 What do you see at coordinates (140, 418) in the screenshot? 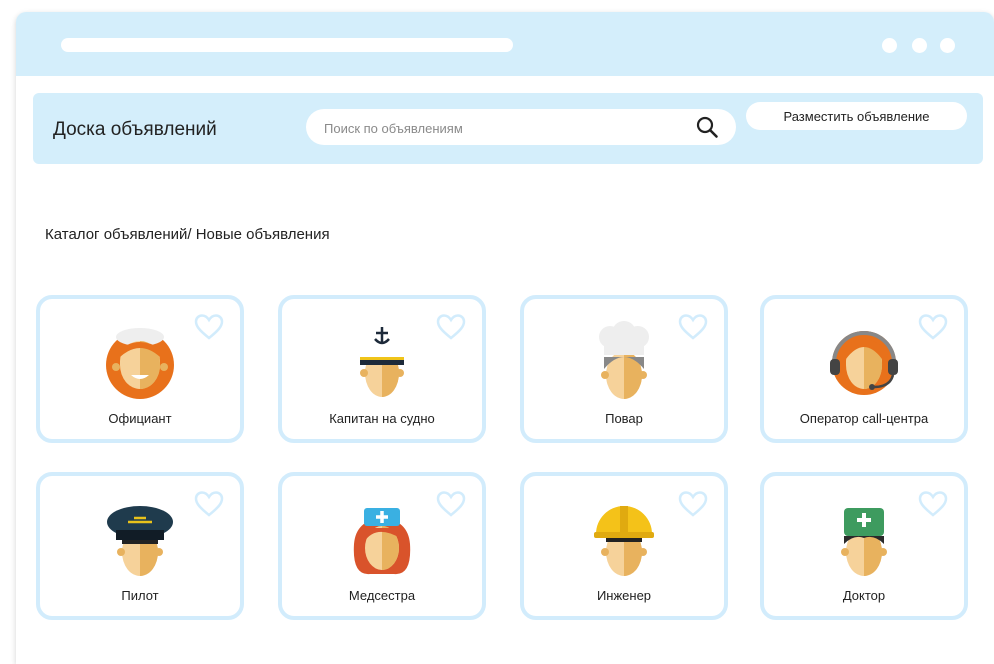
I see `card-label: Официант` at bounding box center [140, 418].